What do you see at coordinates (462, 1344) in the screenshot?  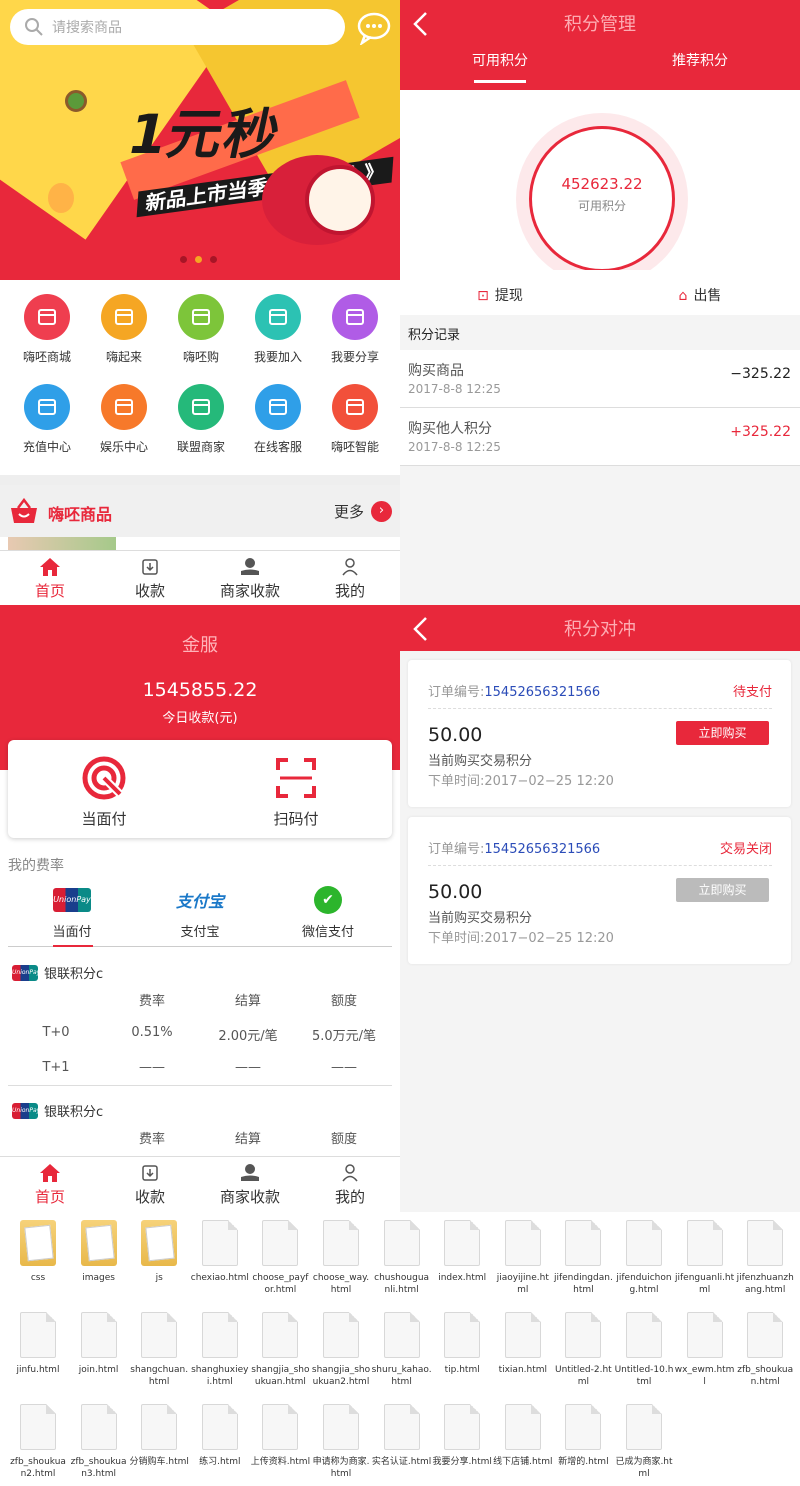 I see `file-item: tip.html` at bounding box center [462, 1344].